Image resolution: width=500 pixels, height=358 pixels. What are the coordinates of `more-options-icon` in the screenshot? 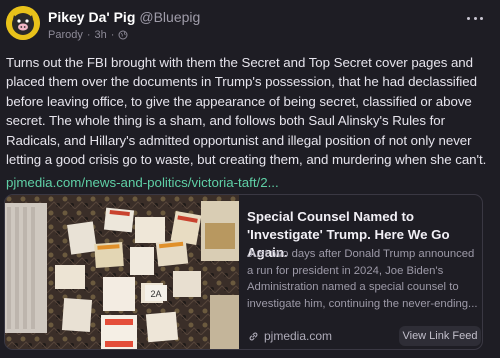 It's located at (475, 18).